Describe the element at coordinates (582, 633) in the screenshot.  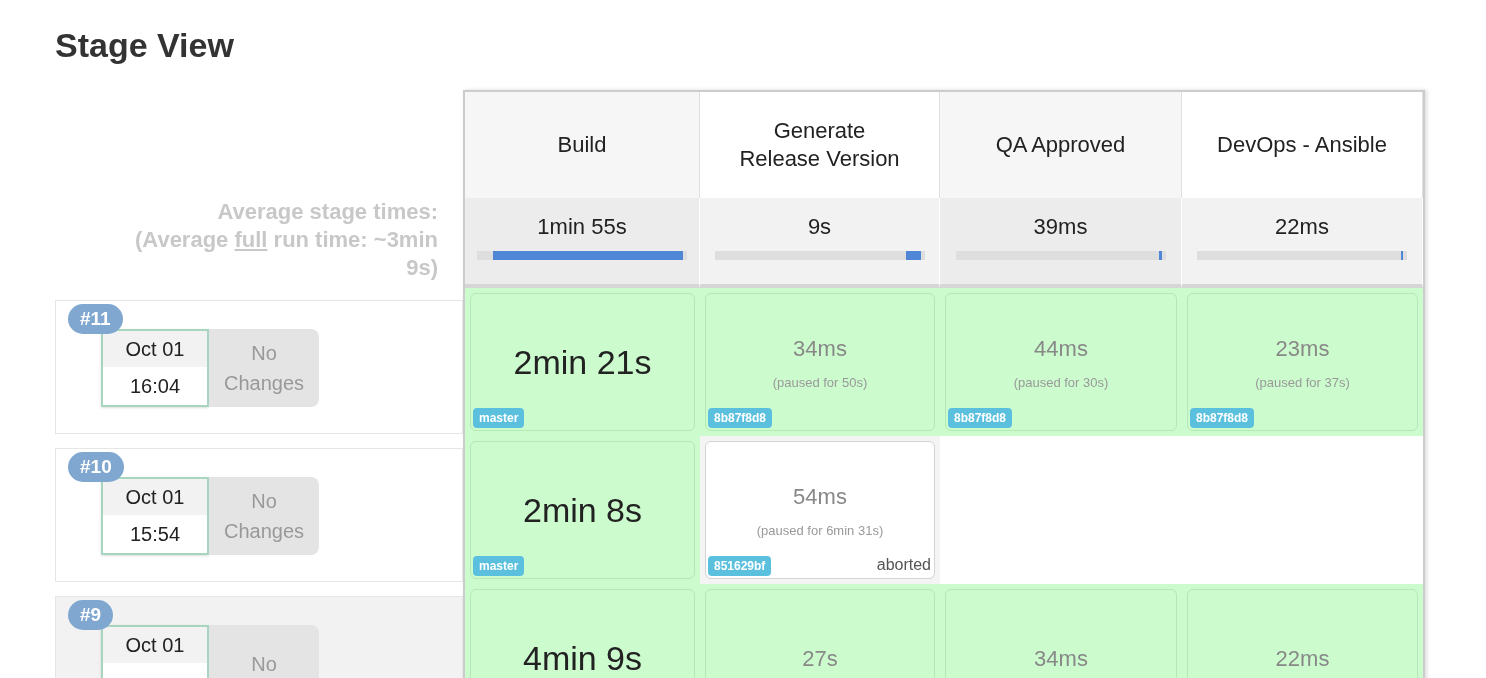
I see `stage-cell: 4min 9s` at that location.